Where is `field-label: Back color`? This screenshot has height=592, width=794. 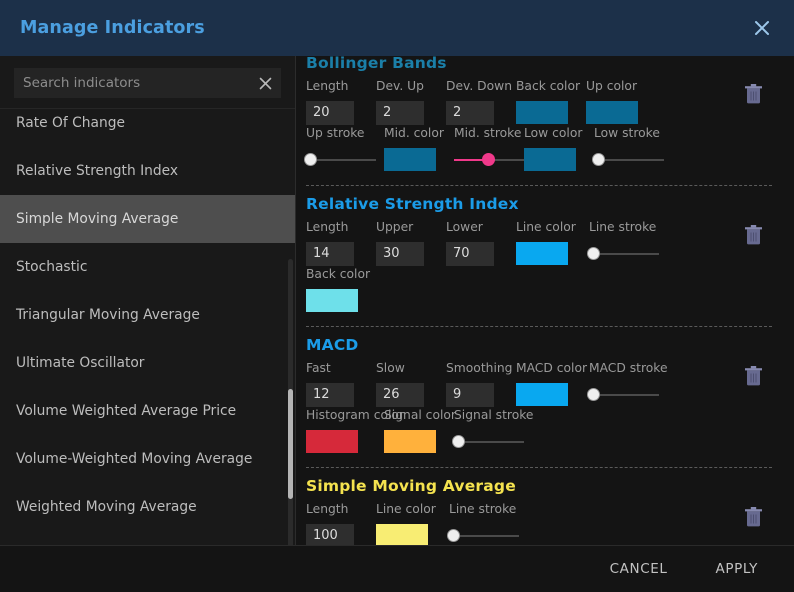
field-label: Back color is located at coordinates (548, 86).